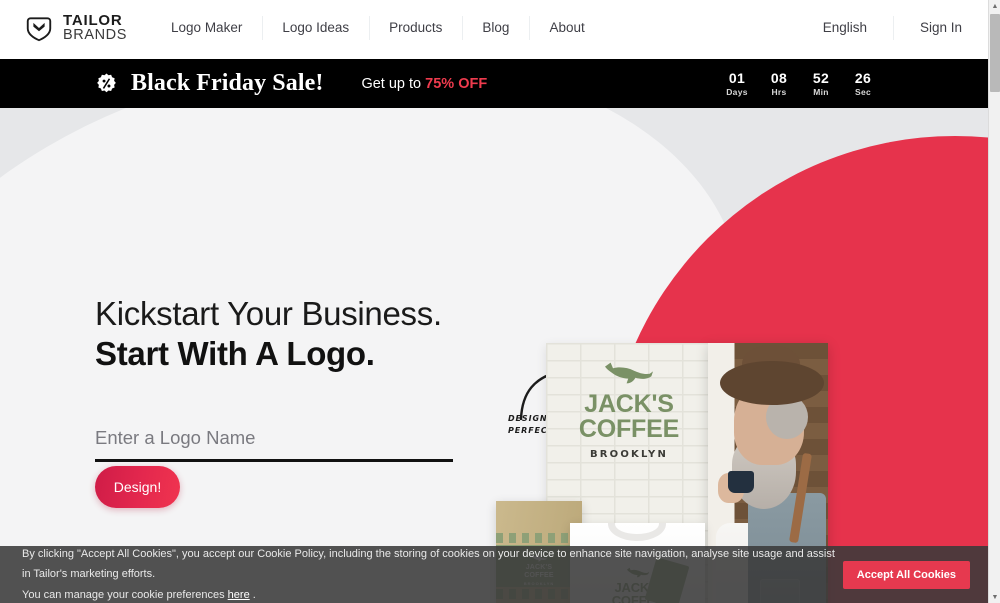 This screenshot has width=1000, height=603. Describe the element at coordinates (737, 77) in the screenshot. I see `countdown-days-value: 01` at that location.